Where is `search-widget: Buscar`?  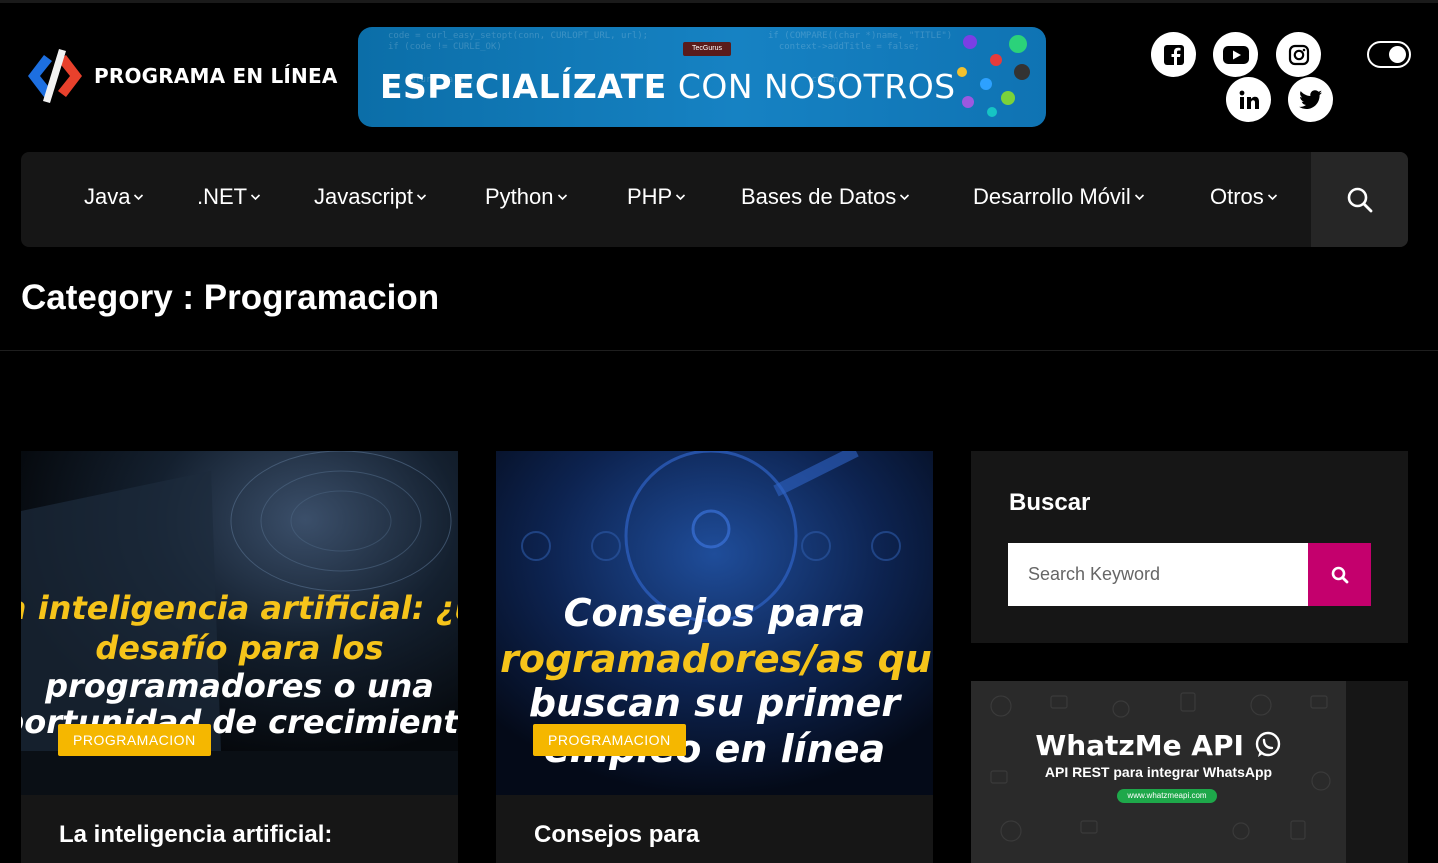
search-widget: Buscar is located at coordinates (1189, 547).